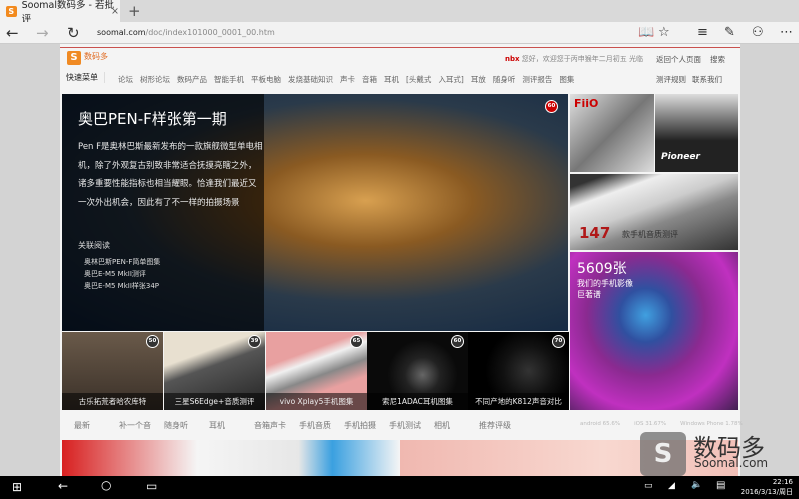  Describe the element at coordinates (650, 234) in the screenshot. I see `review-count-label: 款手机音质测评` at that location.